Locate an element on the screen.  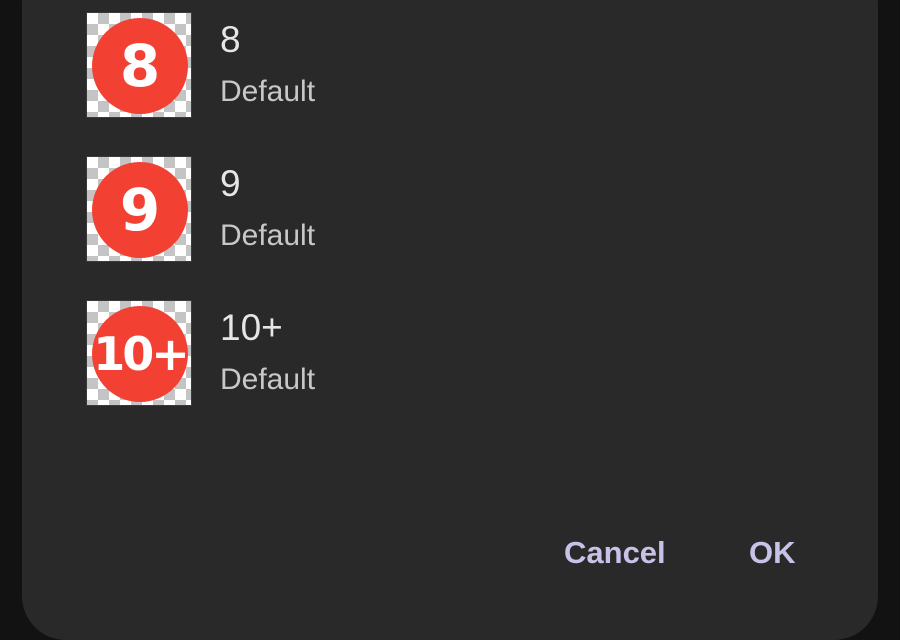
item-title: 9 is located at coordinates (230, 183).